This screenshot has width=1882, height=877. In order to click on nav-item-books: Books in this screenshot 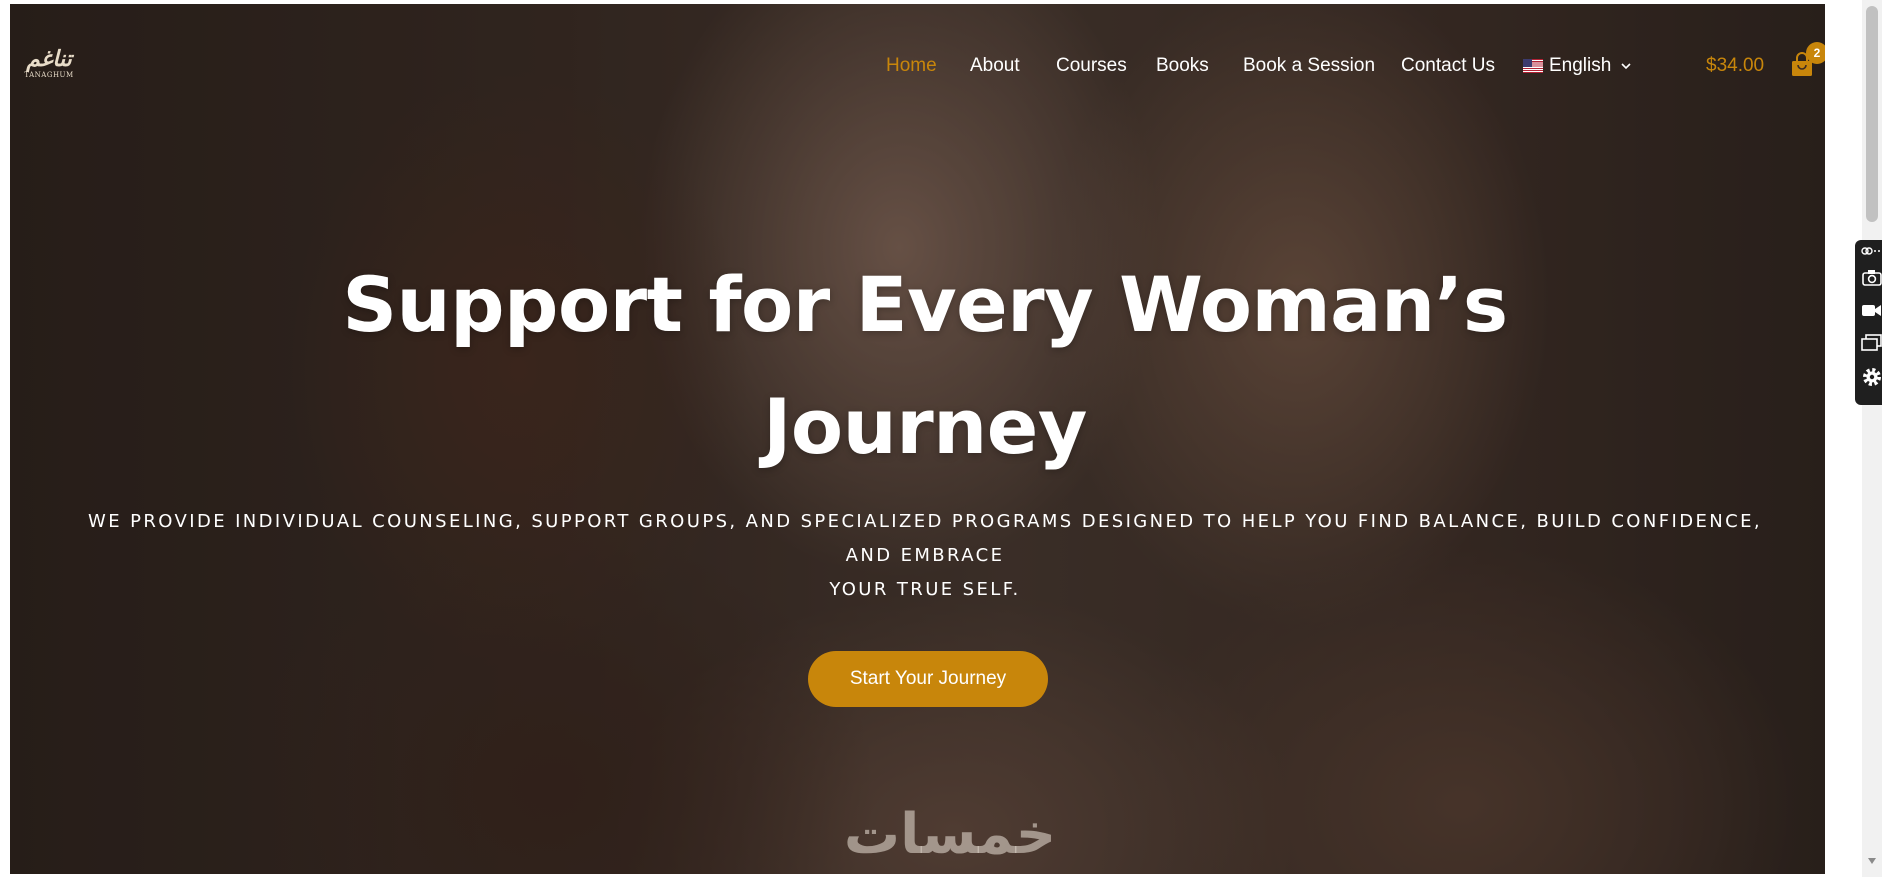, I will do `click(1182, 66)`.